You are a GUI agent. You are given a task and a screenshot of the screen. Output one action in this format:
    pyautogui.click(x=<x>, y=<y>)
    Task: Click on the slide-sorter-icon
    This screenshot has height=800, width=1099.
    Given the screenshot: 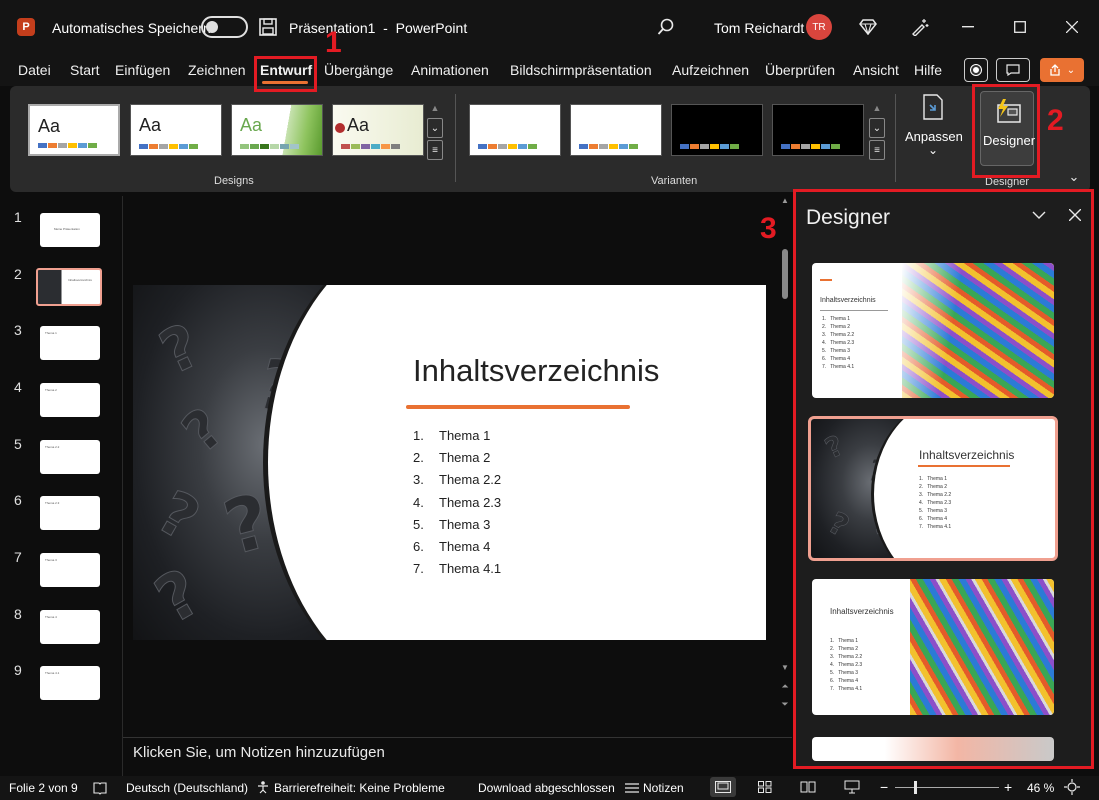 What is the action you would take?
    pyautogui.click(x=765, y=787)
    